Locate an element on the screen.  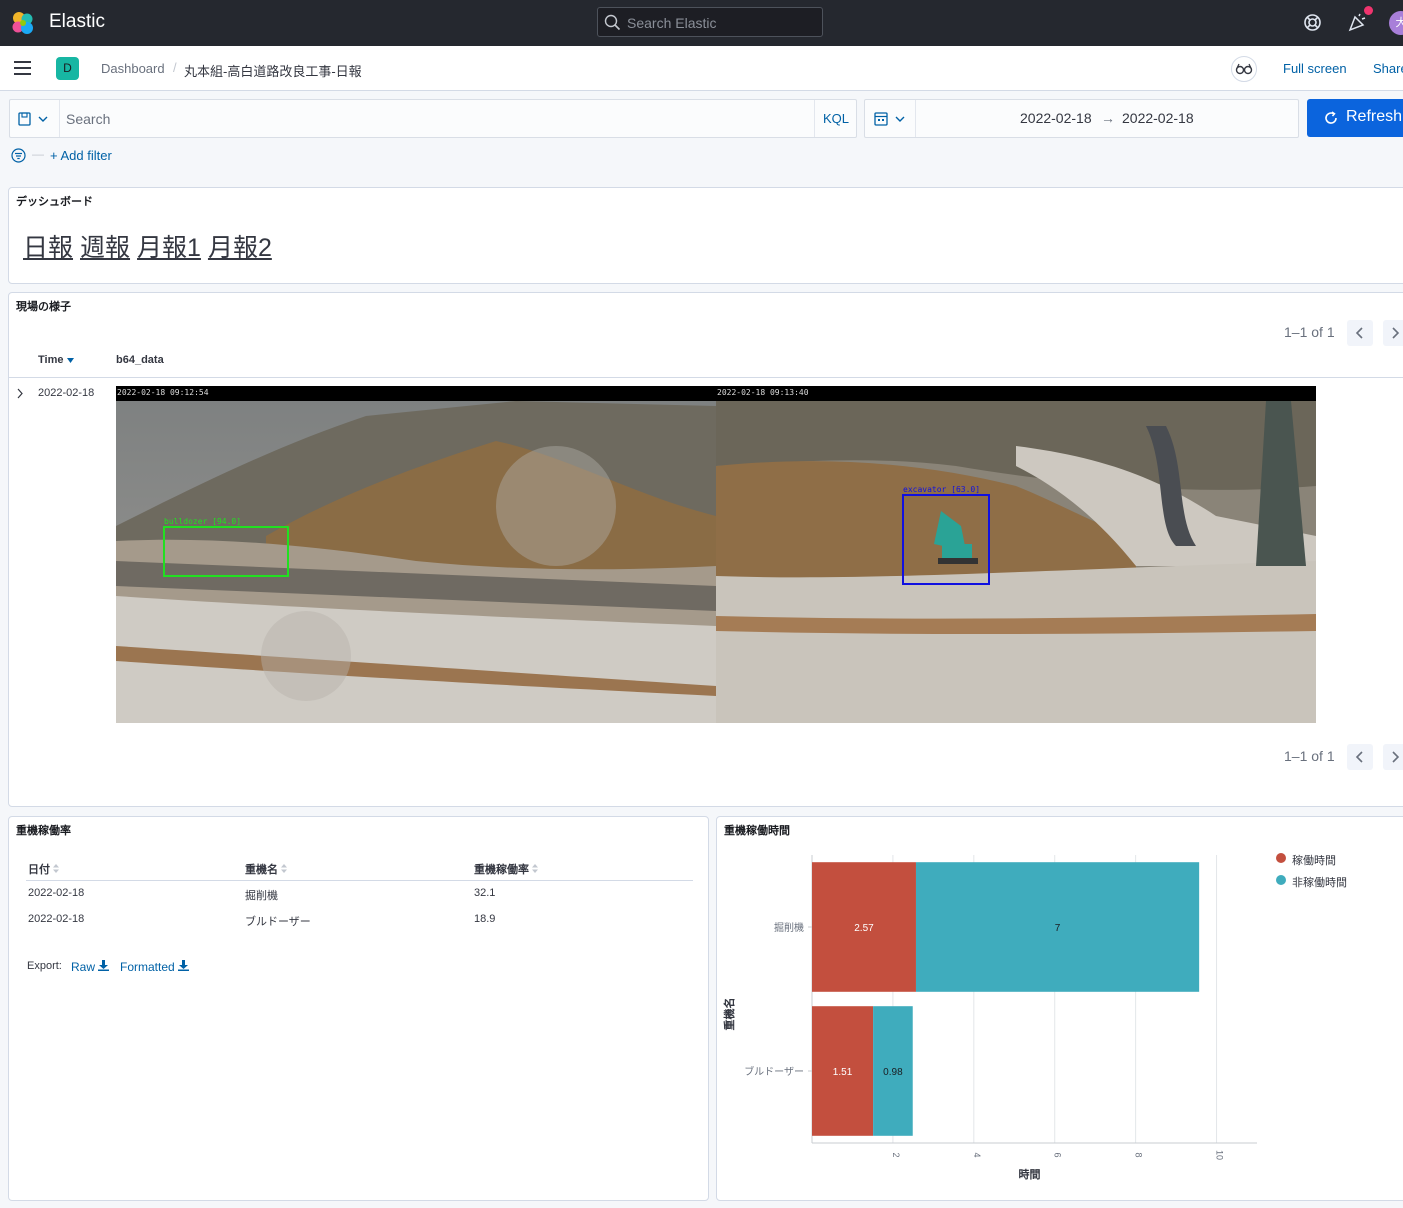
global-search-input: Search Elastic is located at coordinates (710, 22).